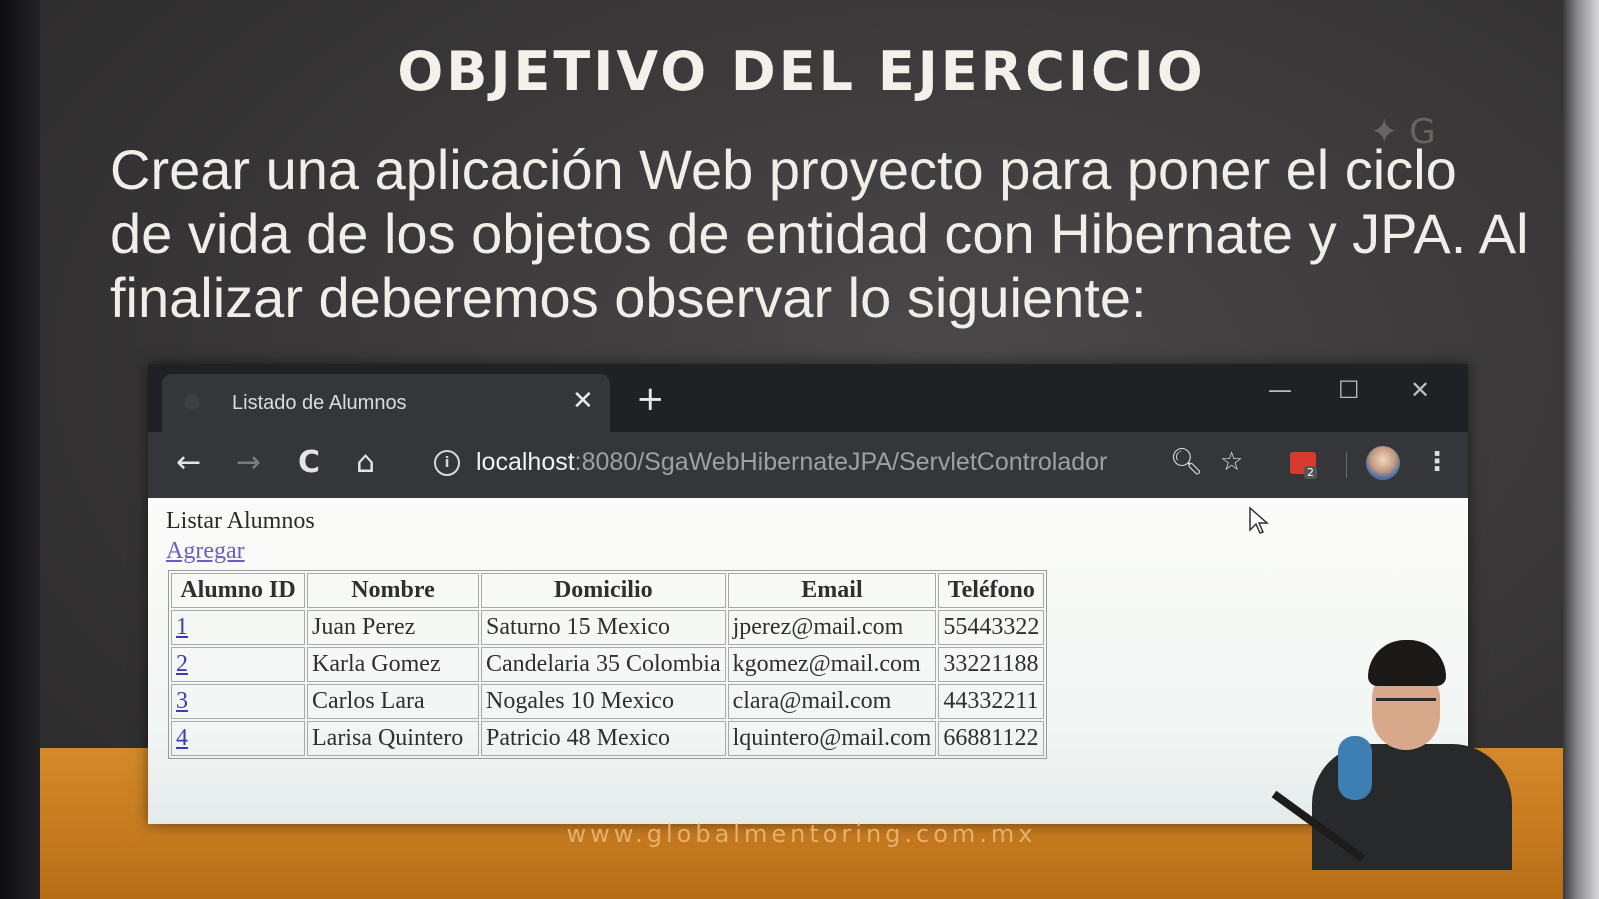 This screenshot has height=899, width=1599. I want to click on extension-icon: 2, so click(1303, 465).